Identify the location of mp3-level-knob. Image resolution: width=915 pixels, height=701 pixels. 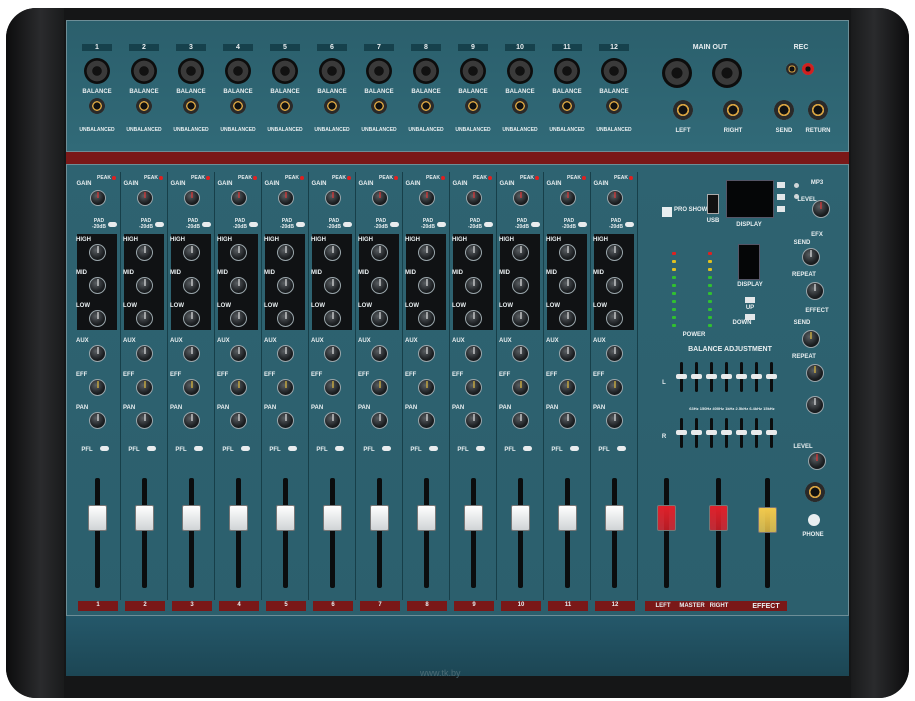
(821, 209).